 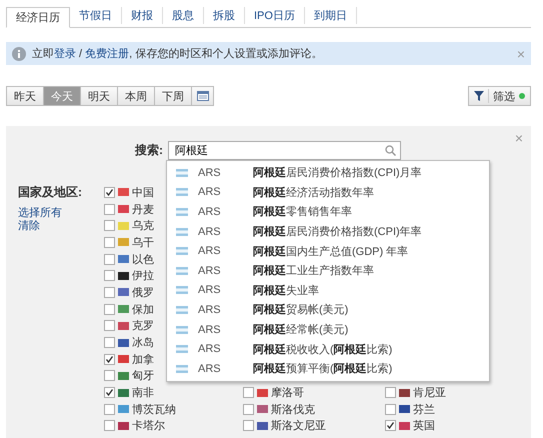 What do you see at coordinates (61, 213) in the screenshot?
I see `select-all-link: 选择所有` at bounding box center [61, 213].